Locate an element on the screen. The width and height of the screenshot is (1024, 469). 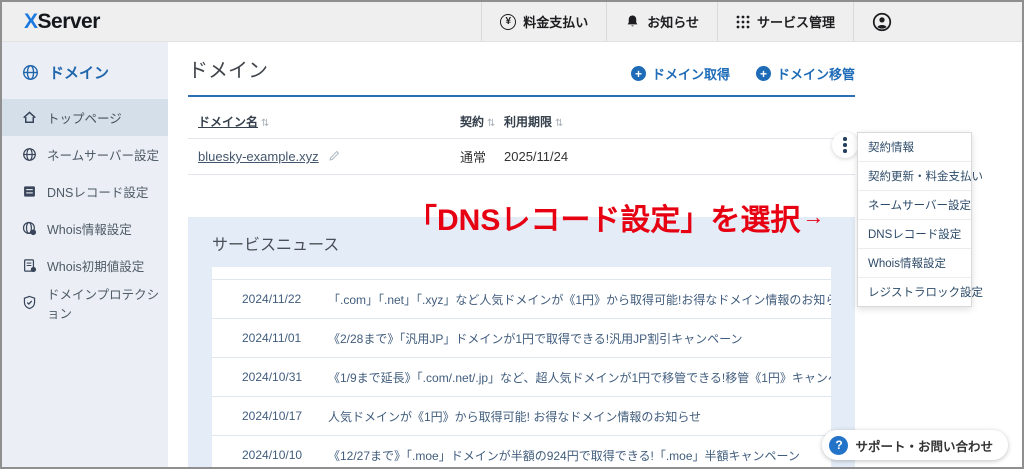
news-text: 人気ドメインが《1円》から取得可能! お得なドメイン情報のお知らせ is located at coordinates (515, 416).